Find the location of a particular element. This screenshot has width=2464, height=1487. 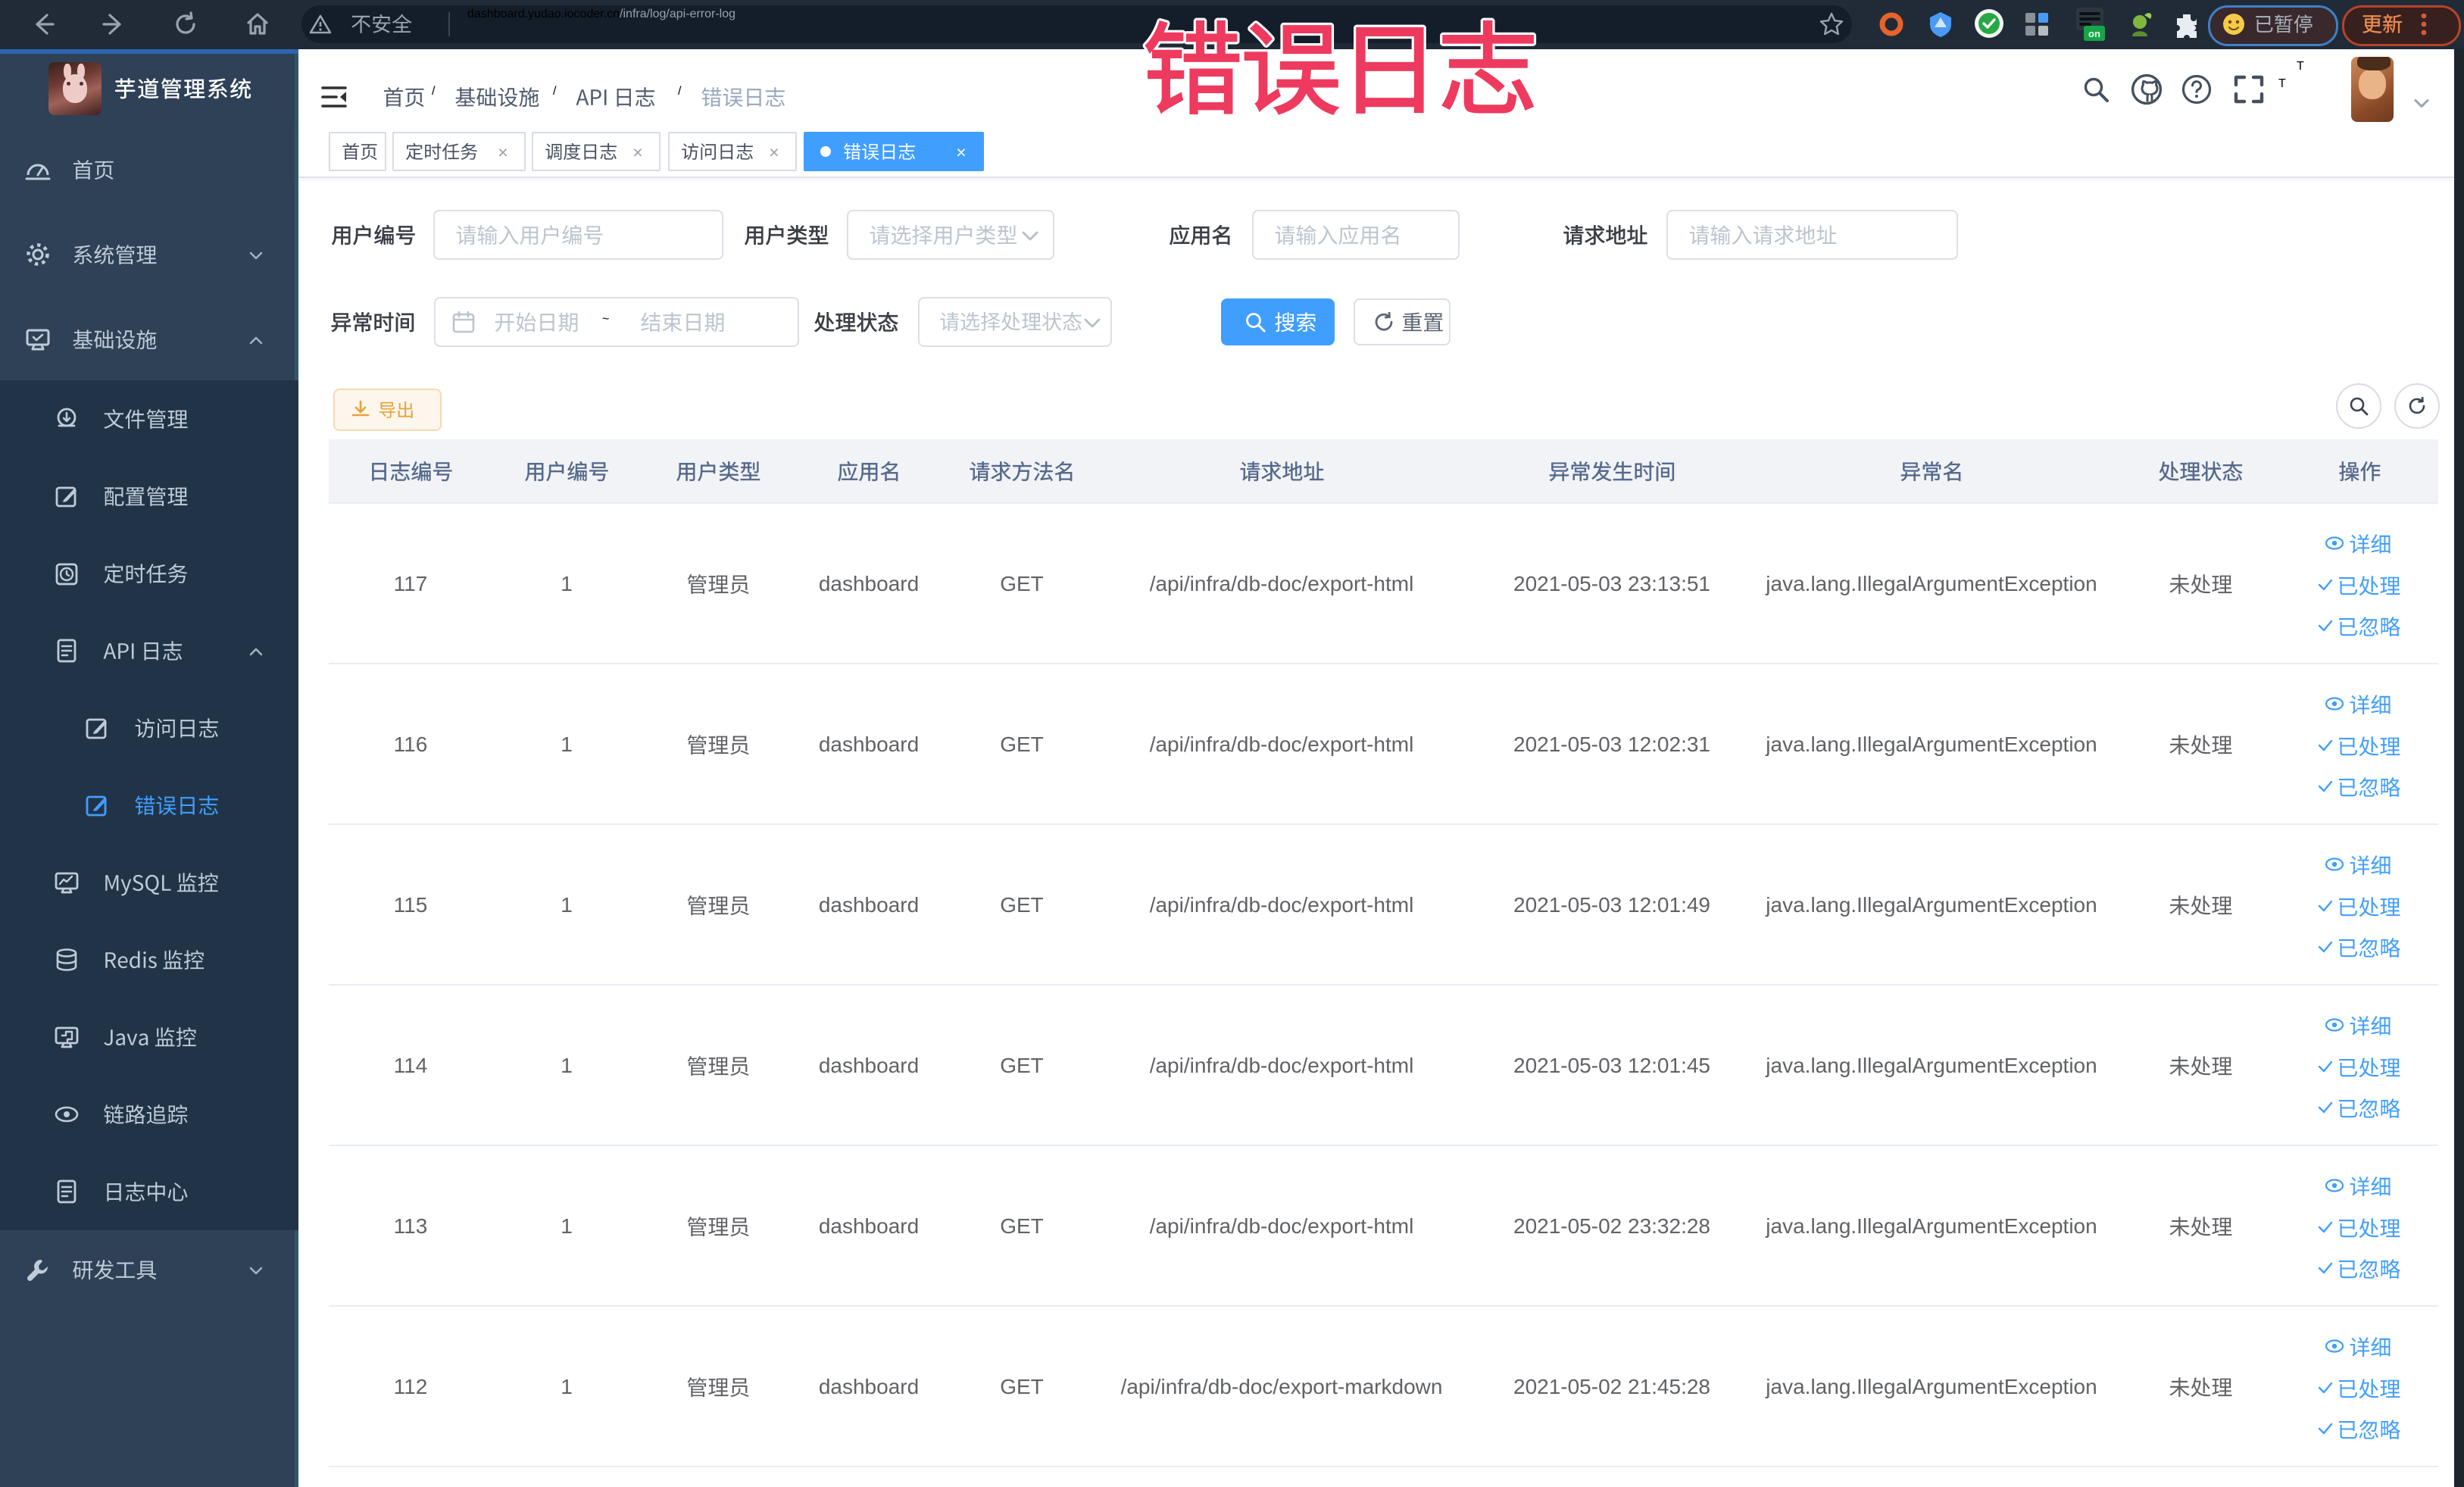

svg-text: on is located at coordinates (2094, 33).